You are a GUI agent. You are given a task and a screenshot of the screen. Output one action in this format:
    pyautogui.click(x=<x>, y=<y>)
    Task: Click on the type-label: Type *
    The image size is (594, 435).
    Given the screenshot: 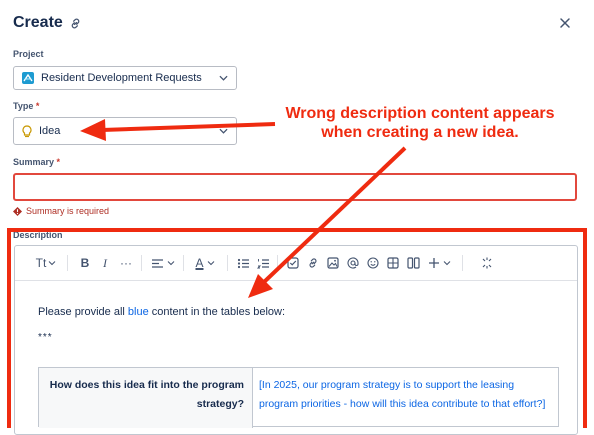 What is the action you would take?
    pyautogui.click(x=26, y=106)
    